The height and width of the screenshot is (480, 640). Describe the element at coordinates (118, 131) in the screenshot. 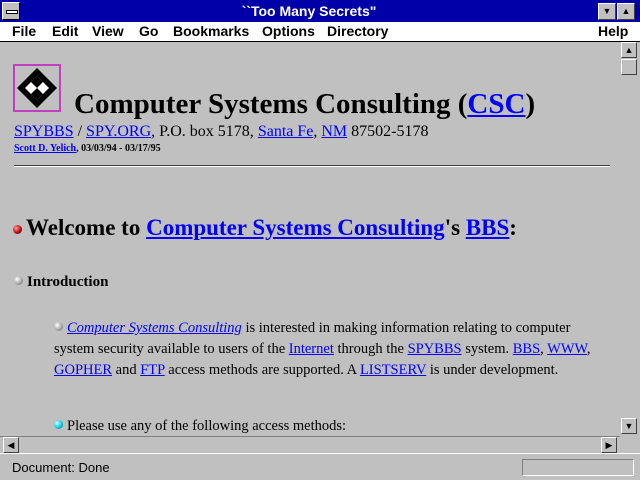

I see `spy-org-link: SPY.ORG` at that location.